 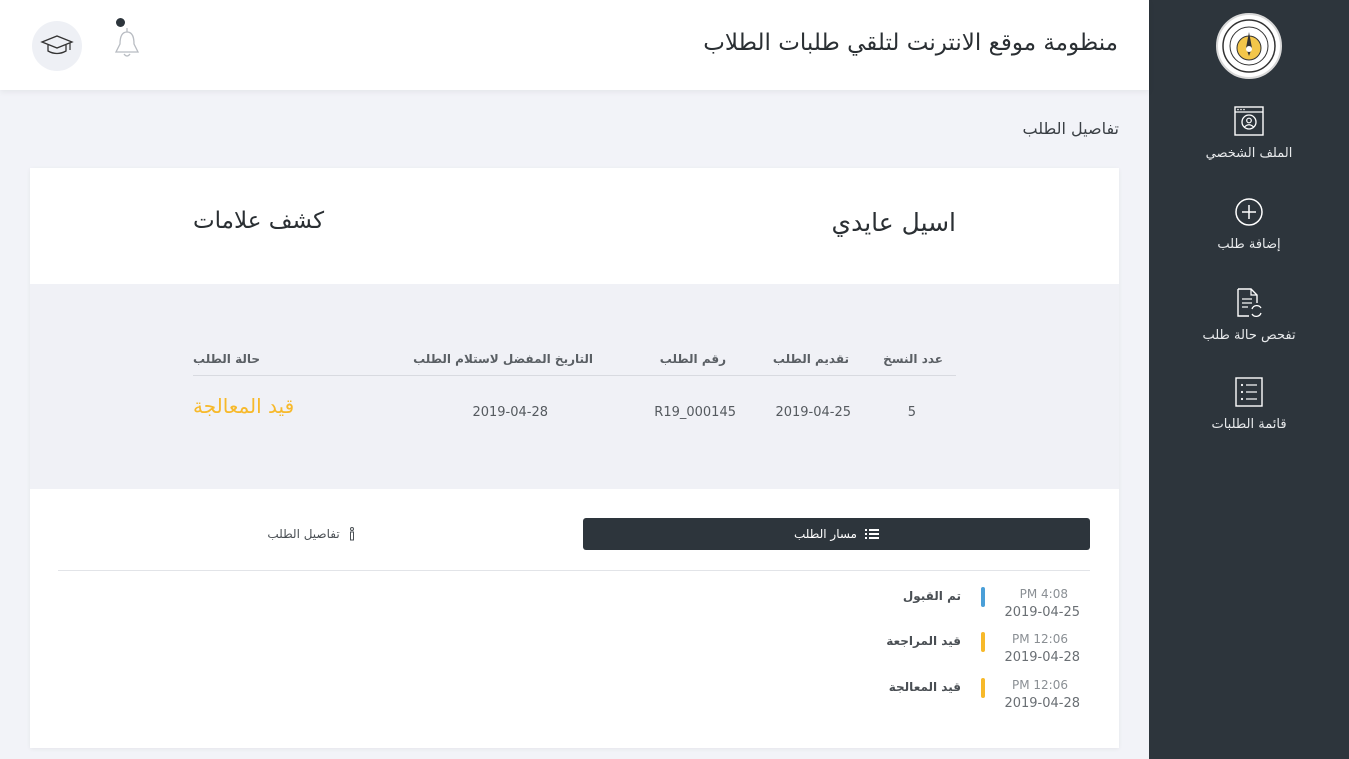 What do you see at coordinates (259, 221) in the screenshot?
I see `request-type: كشف علامات` at bounding box center [259, 221].